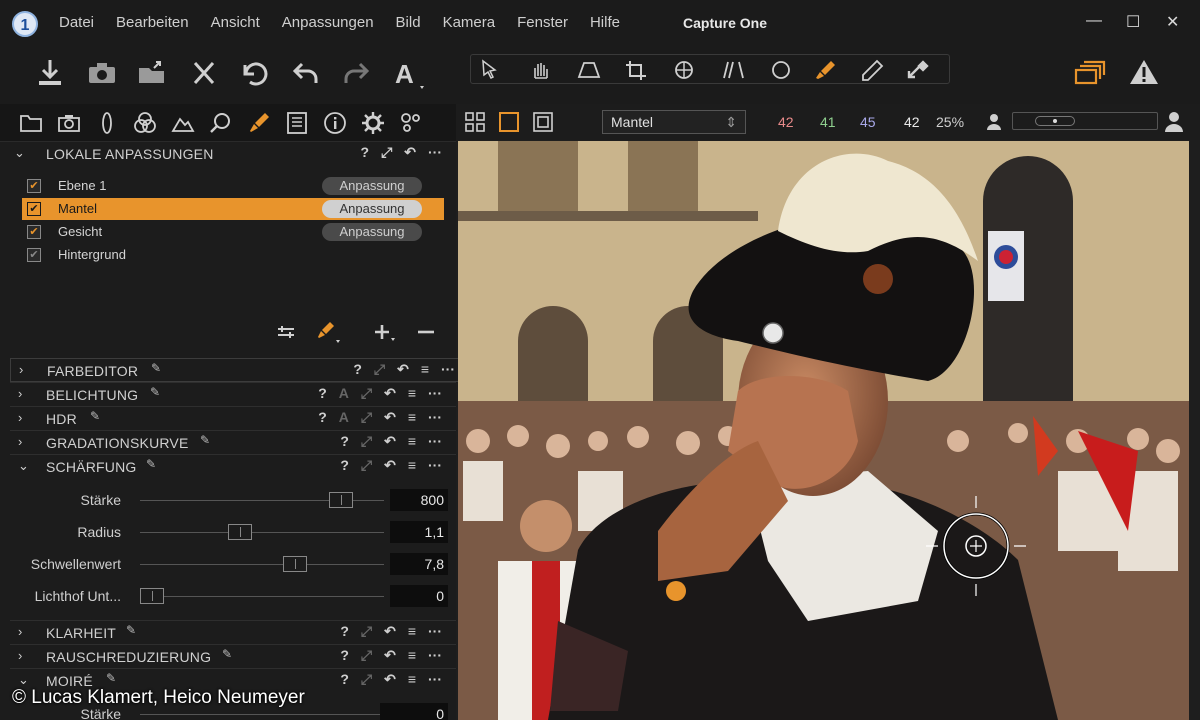 This screenshot has height=720, width=1200. Describe the element at coordinates (259, 123) in the screenshot. I see `brush-tab-icon` at that location.